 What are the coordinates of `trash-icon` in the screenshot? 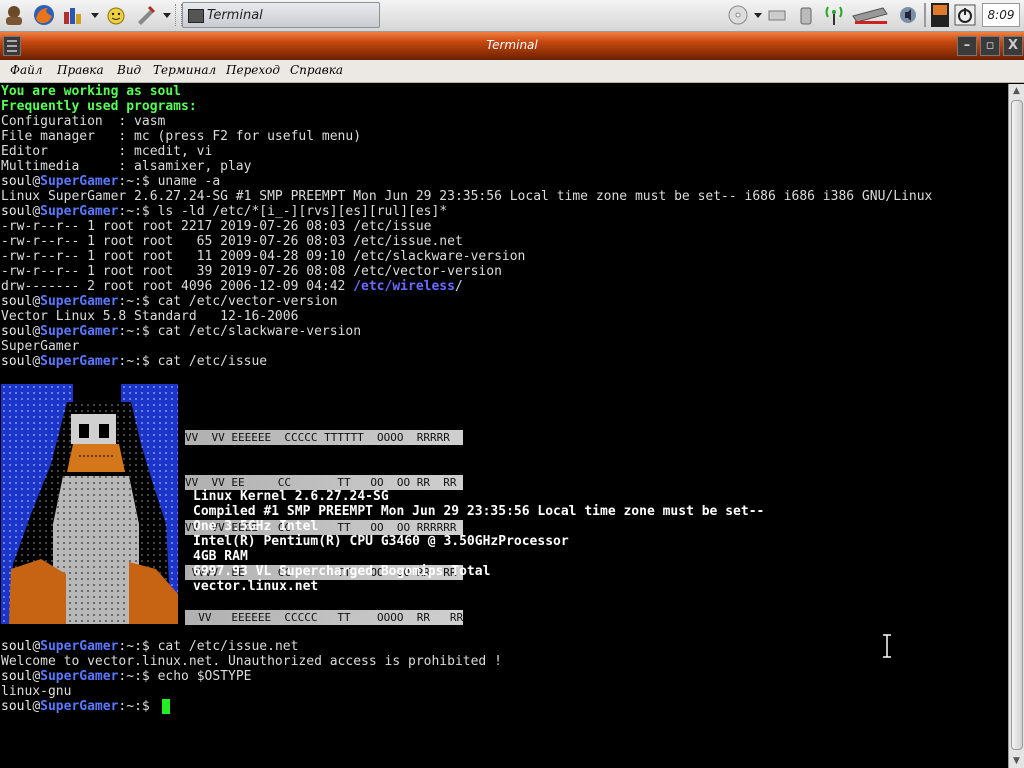 It's located at (806, 15).